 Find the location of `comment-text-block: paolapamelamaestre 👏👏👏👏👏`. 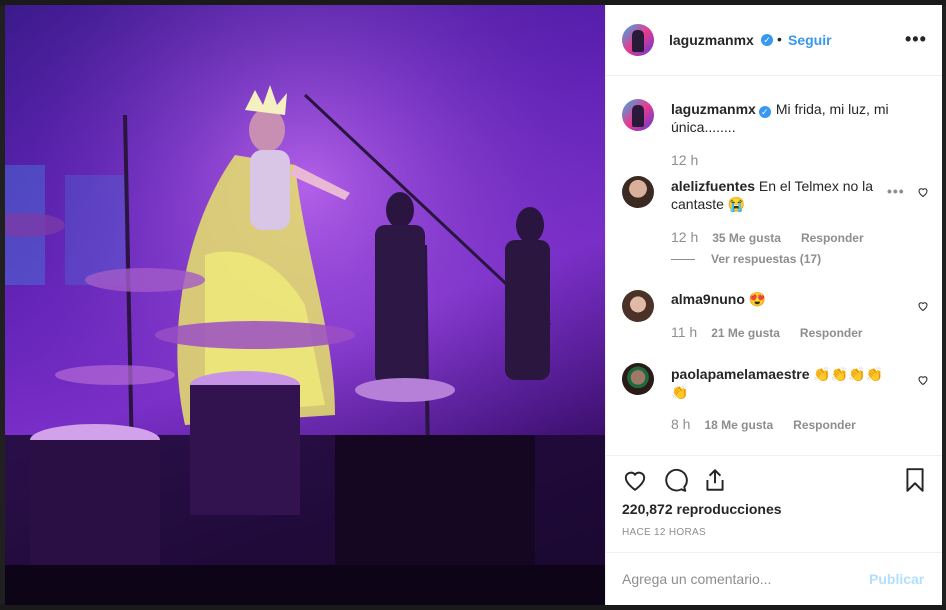

comment-text-block: paolapamelamaestre 👏👏👏👏👏 is located at coordinates (783, 383).